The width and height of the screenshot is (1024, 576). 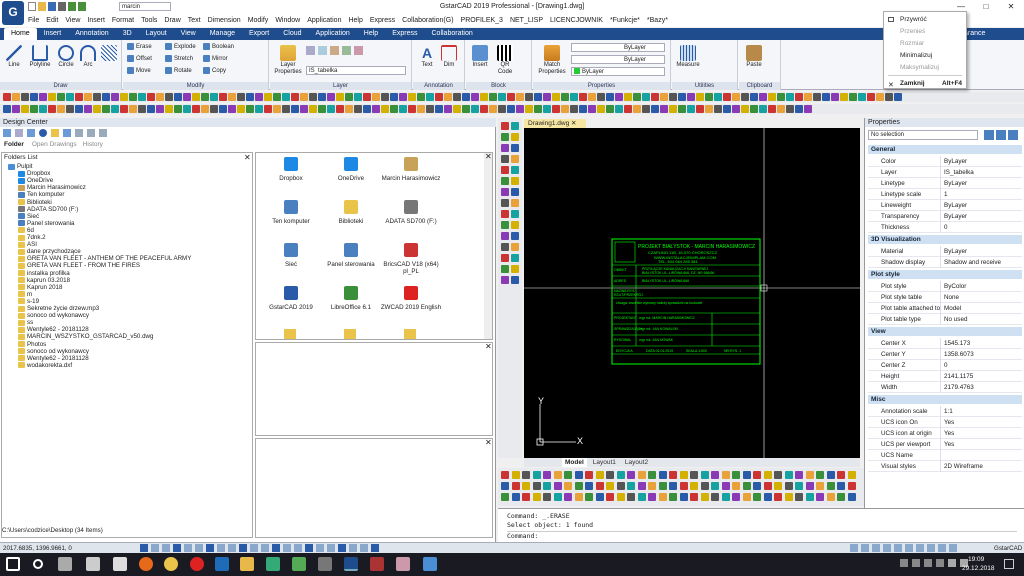 What do you see at coordinates (20, 34) in the screenshot?
I see `ribbon-tab: Home` at bounding box center [20, 34].